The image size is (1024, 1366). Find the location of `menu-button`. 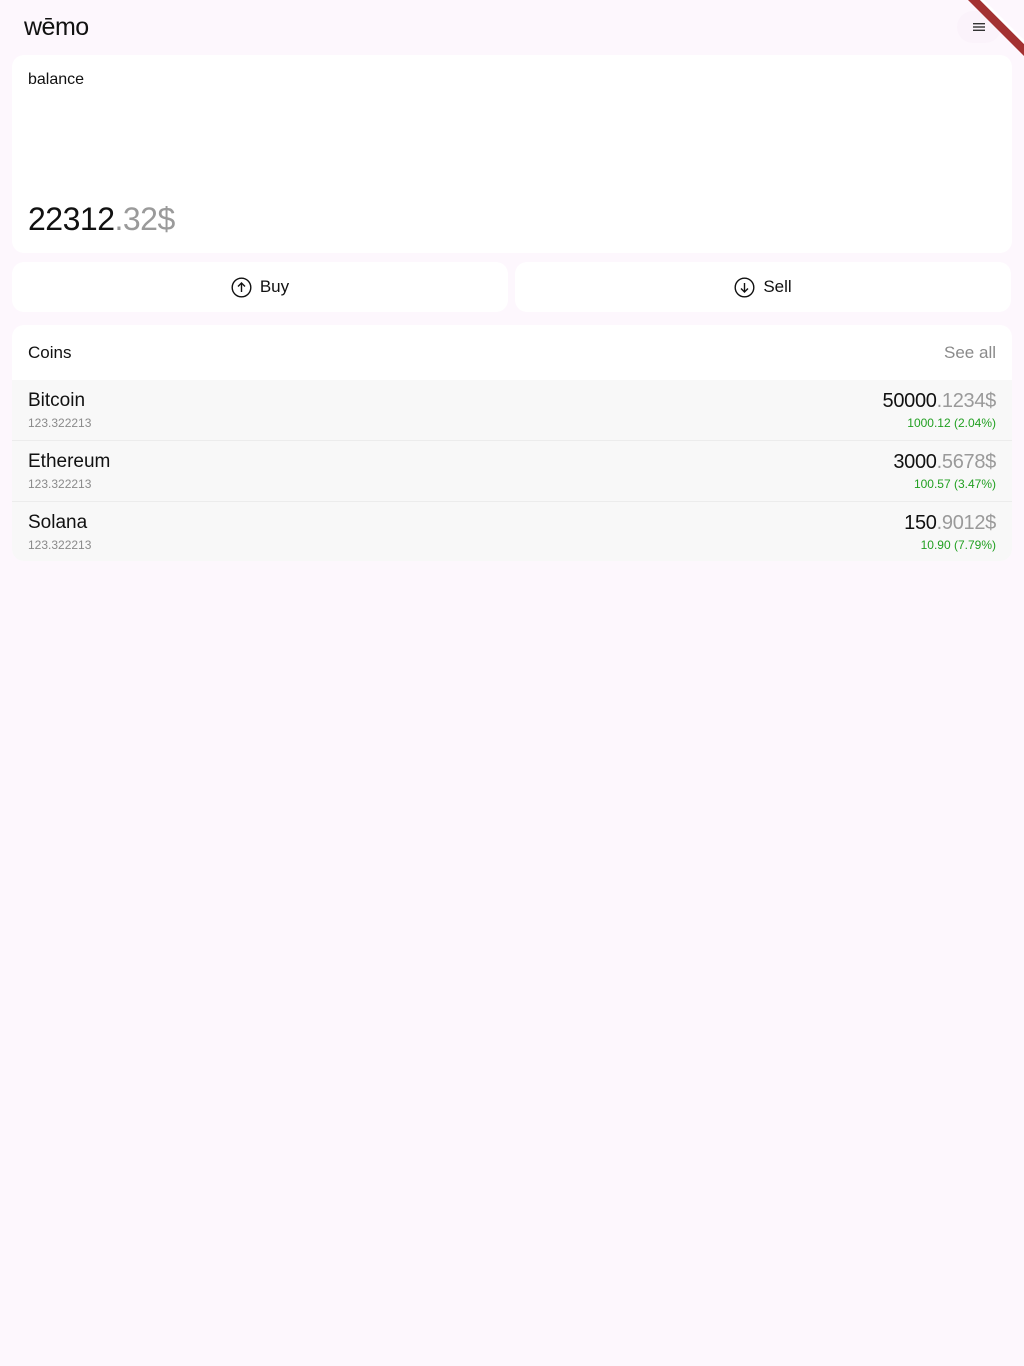

menu-button is located at coordinates (979, 27).